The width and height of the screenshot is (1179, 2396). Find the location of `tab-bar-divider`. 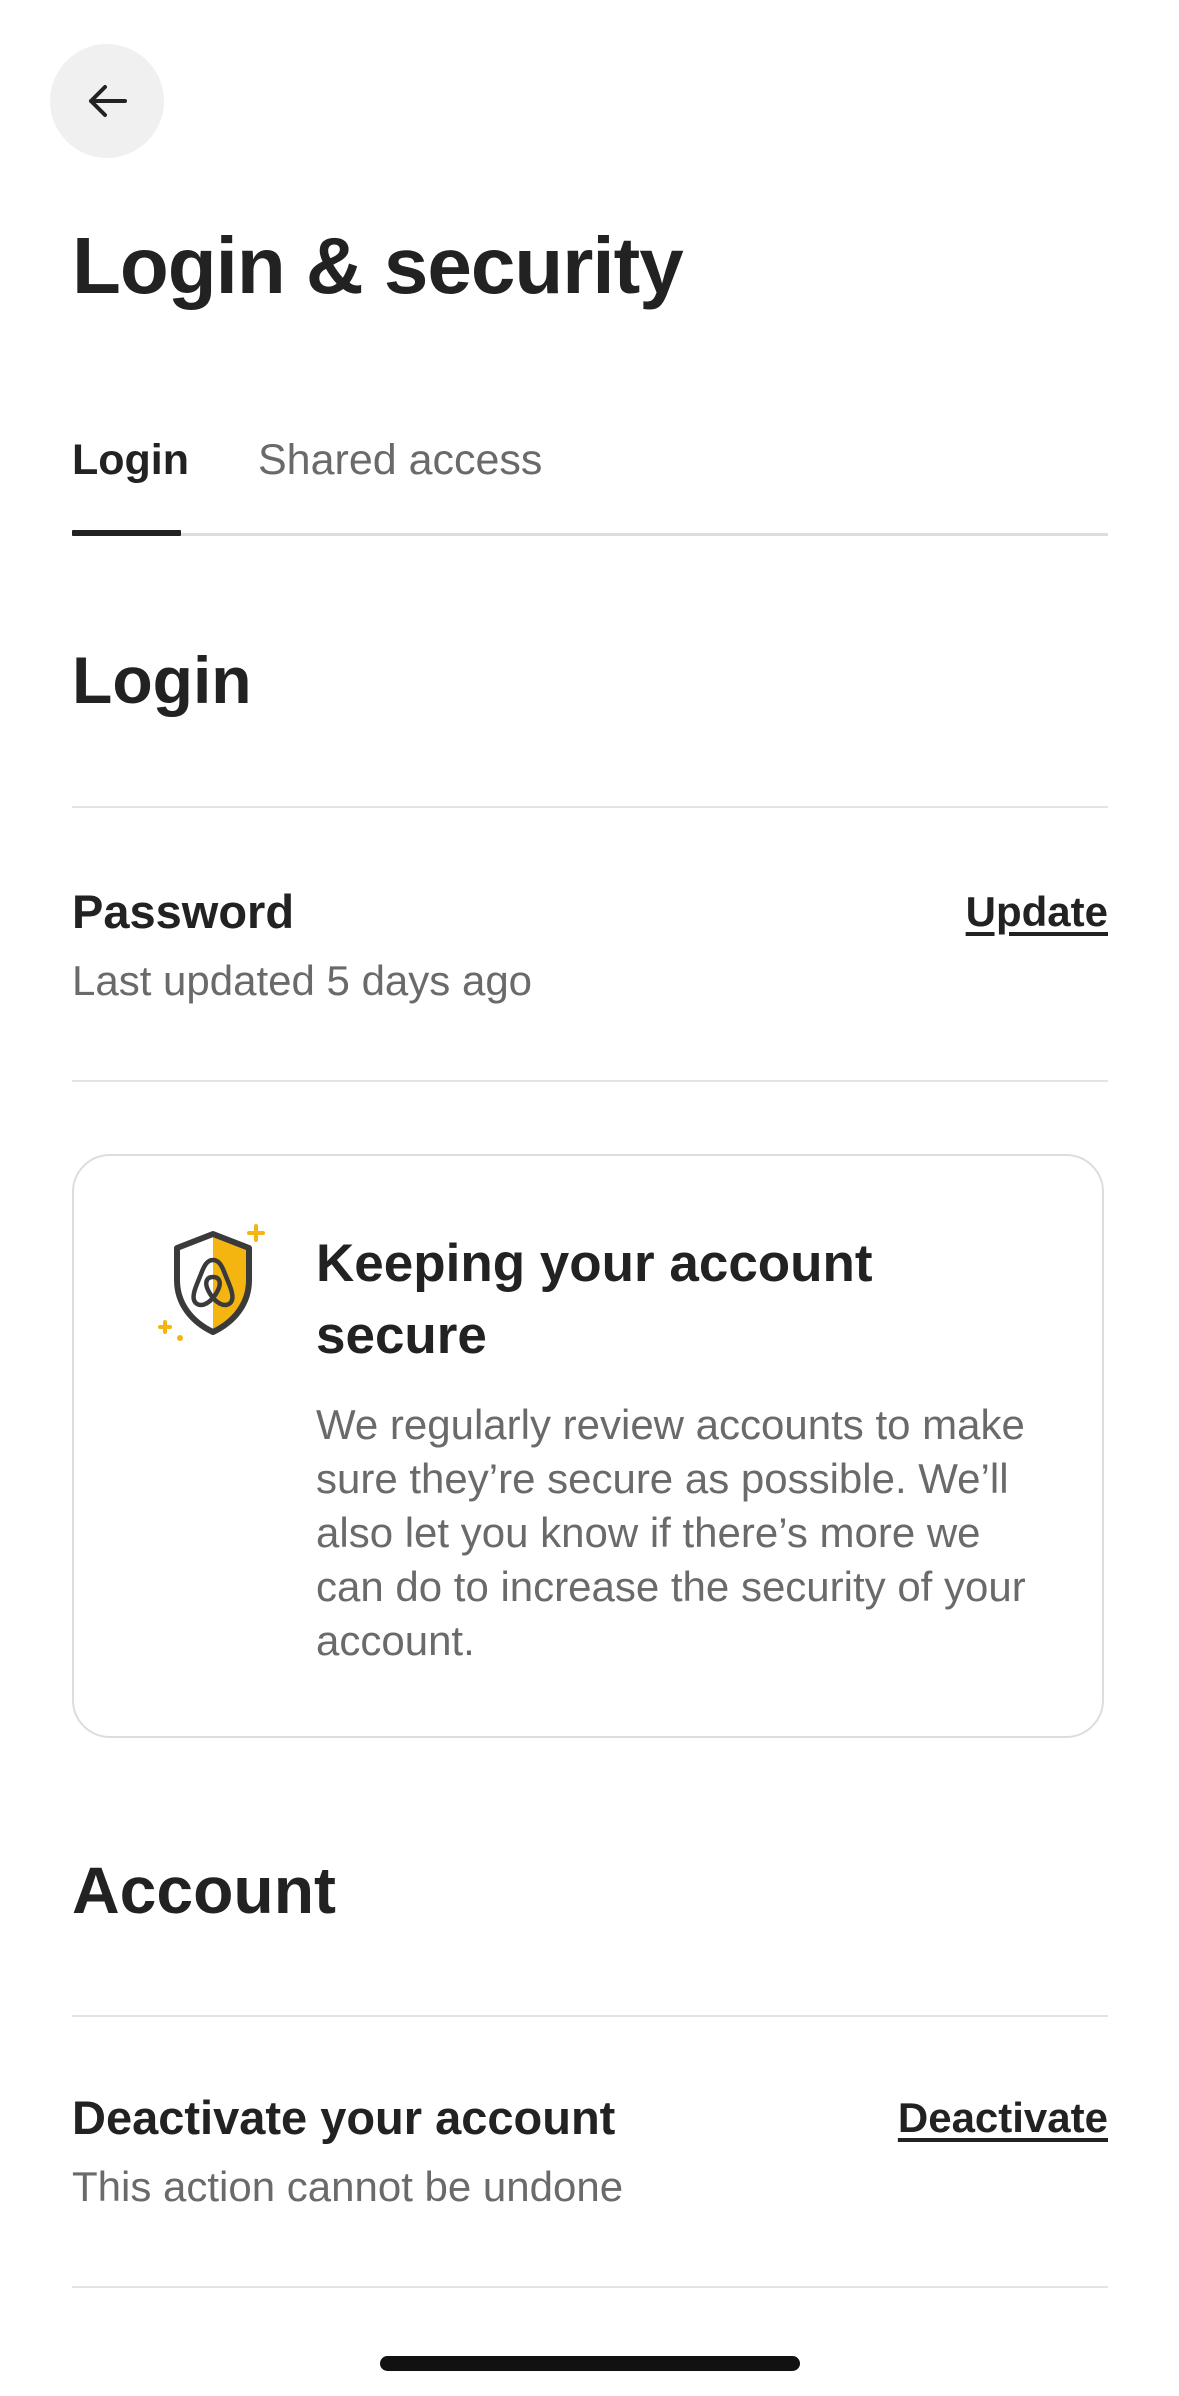

tab-bar-divider is located at coordinates (590, 534).